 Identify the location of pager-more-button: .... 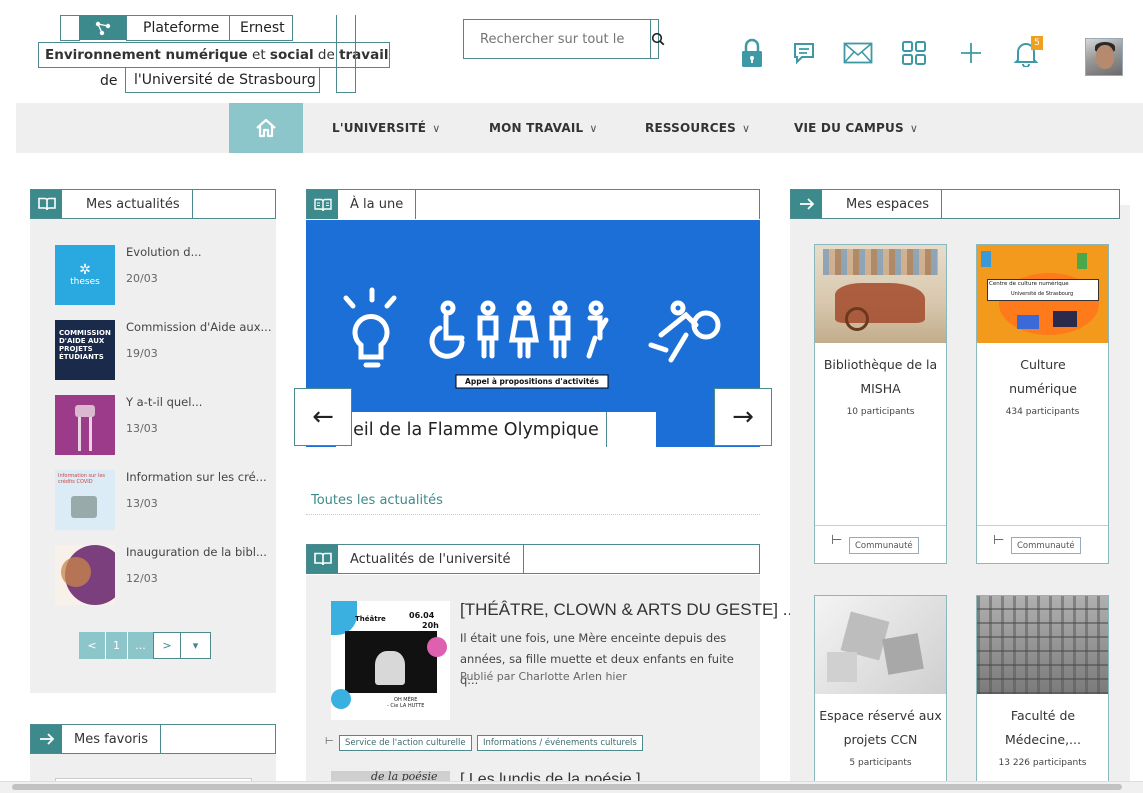
(140, 645).